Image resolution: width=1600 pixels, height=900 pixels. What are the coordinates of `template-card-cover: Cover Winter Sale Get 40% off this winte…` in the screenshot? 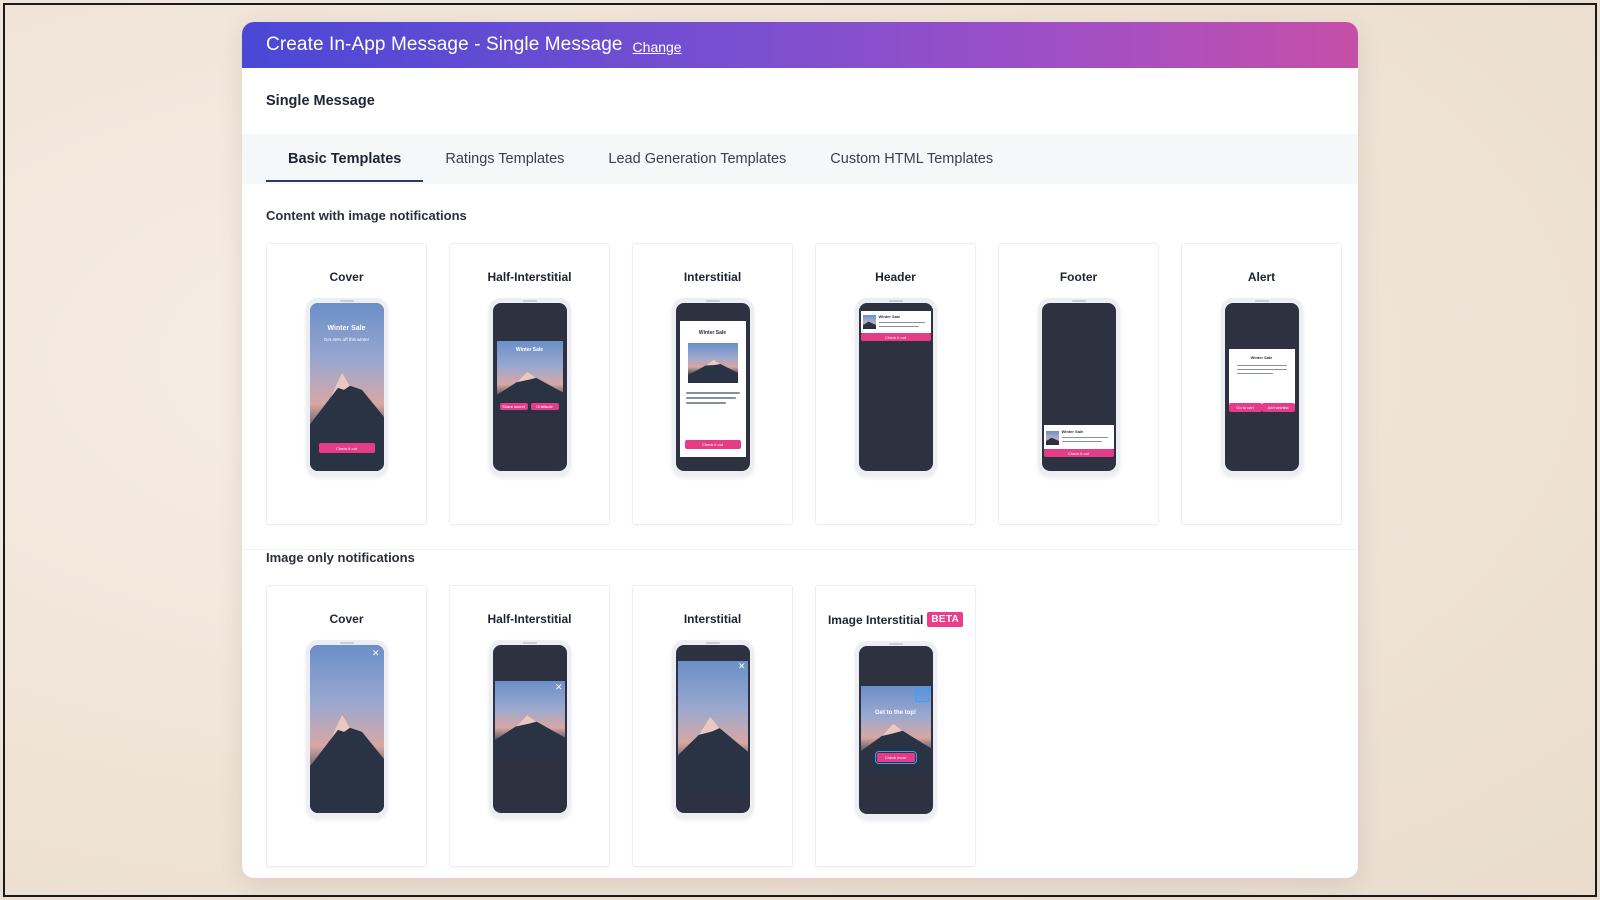 It's located at (346, 384).